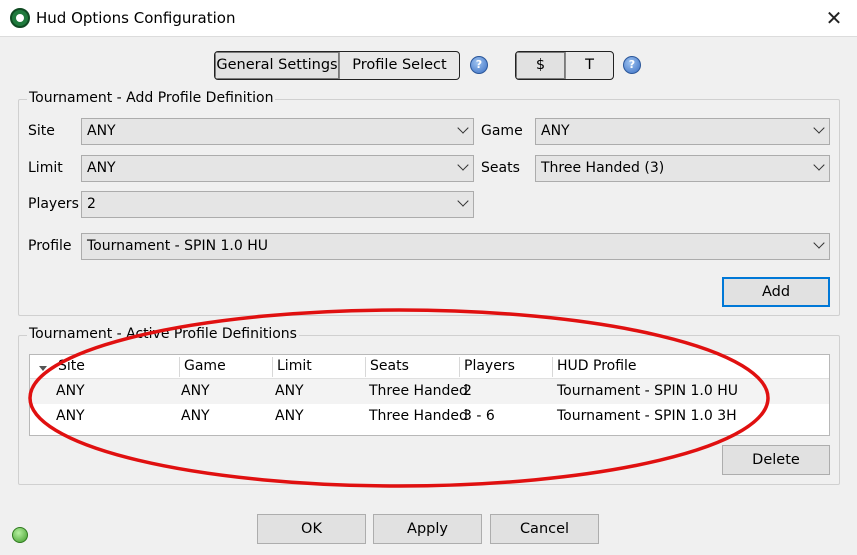  I want to click on profile-label: Profile, so click(50, 246).